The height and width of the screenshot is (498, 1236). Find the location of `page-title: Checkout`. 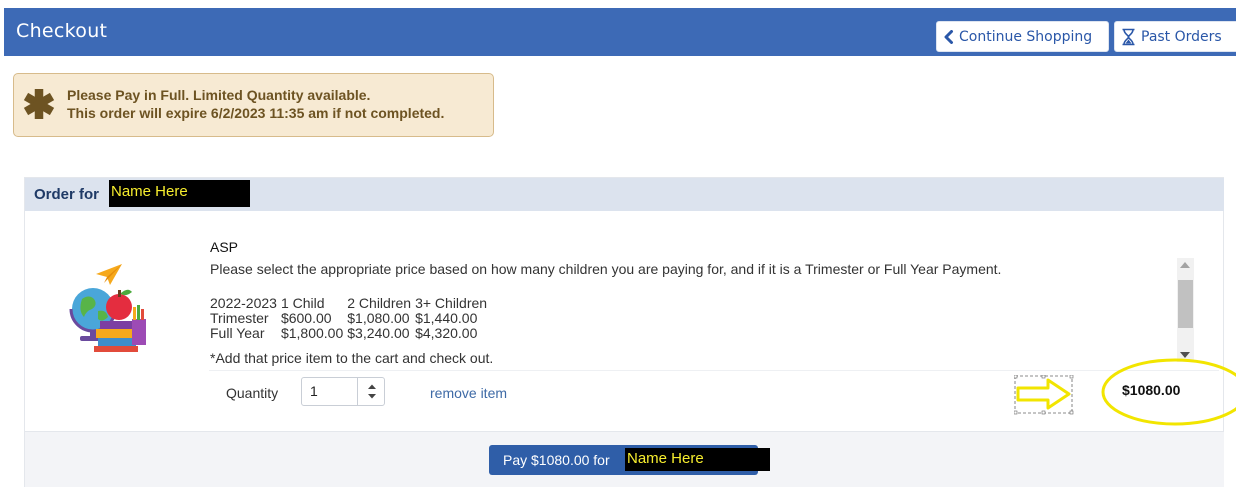

page-title: Checkout is located at coordinates (62, 31).